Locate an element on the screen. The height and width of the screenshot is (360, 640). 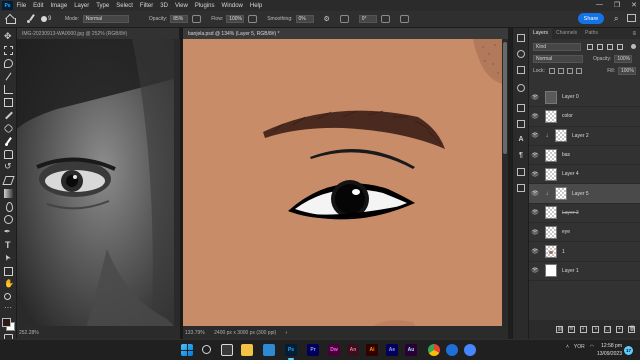
airbrush-icon is located at coordinates (253, 19).